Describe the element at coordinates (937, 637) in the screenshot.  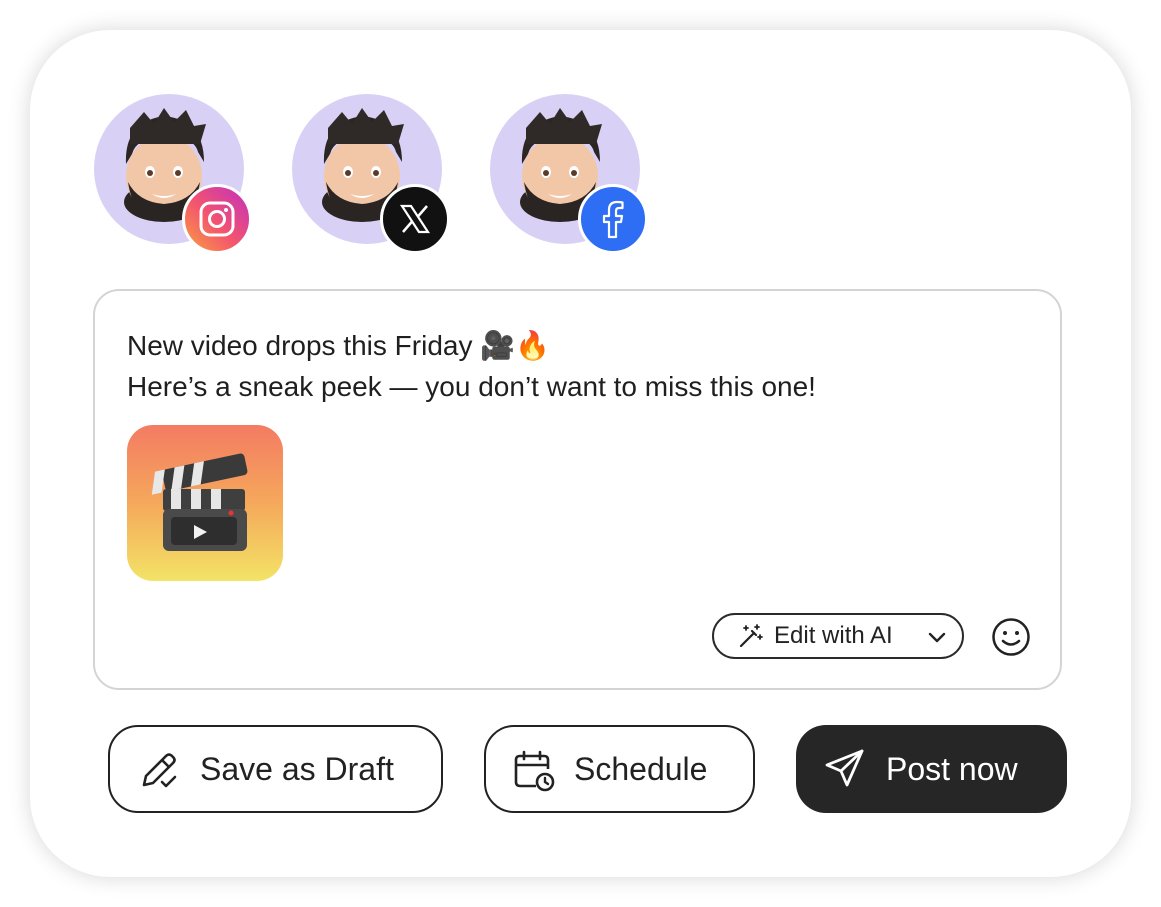
I see `chevron-down-icon` at that location.